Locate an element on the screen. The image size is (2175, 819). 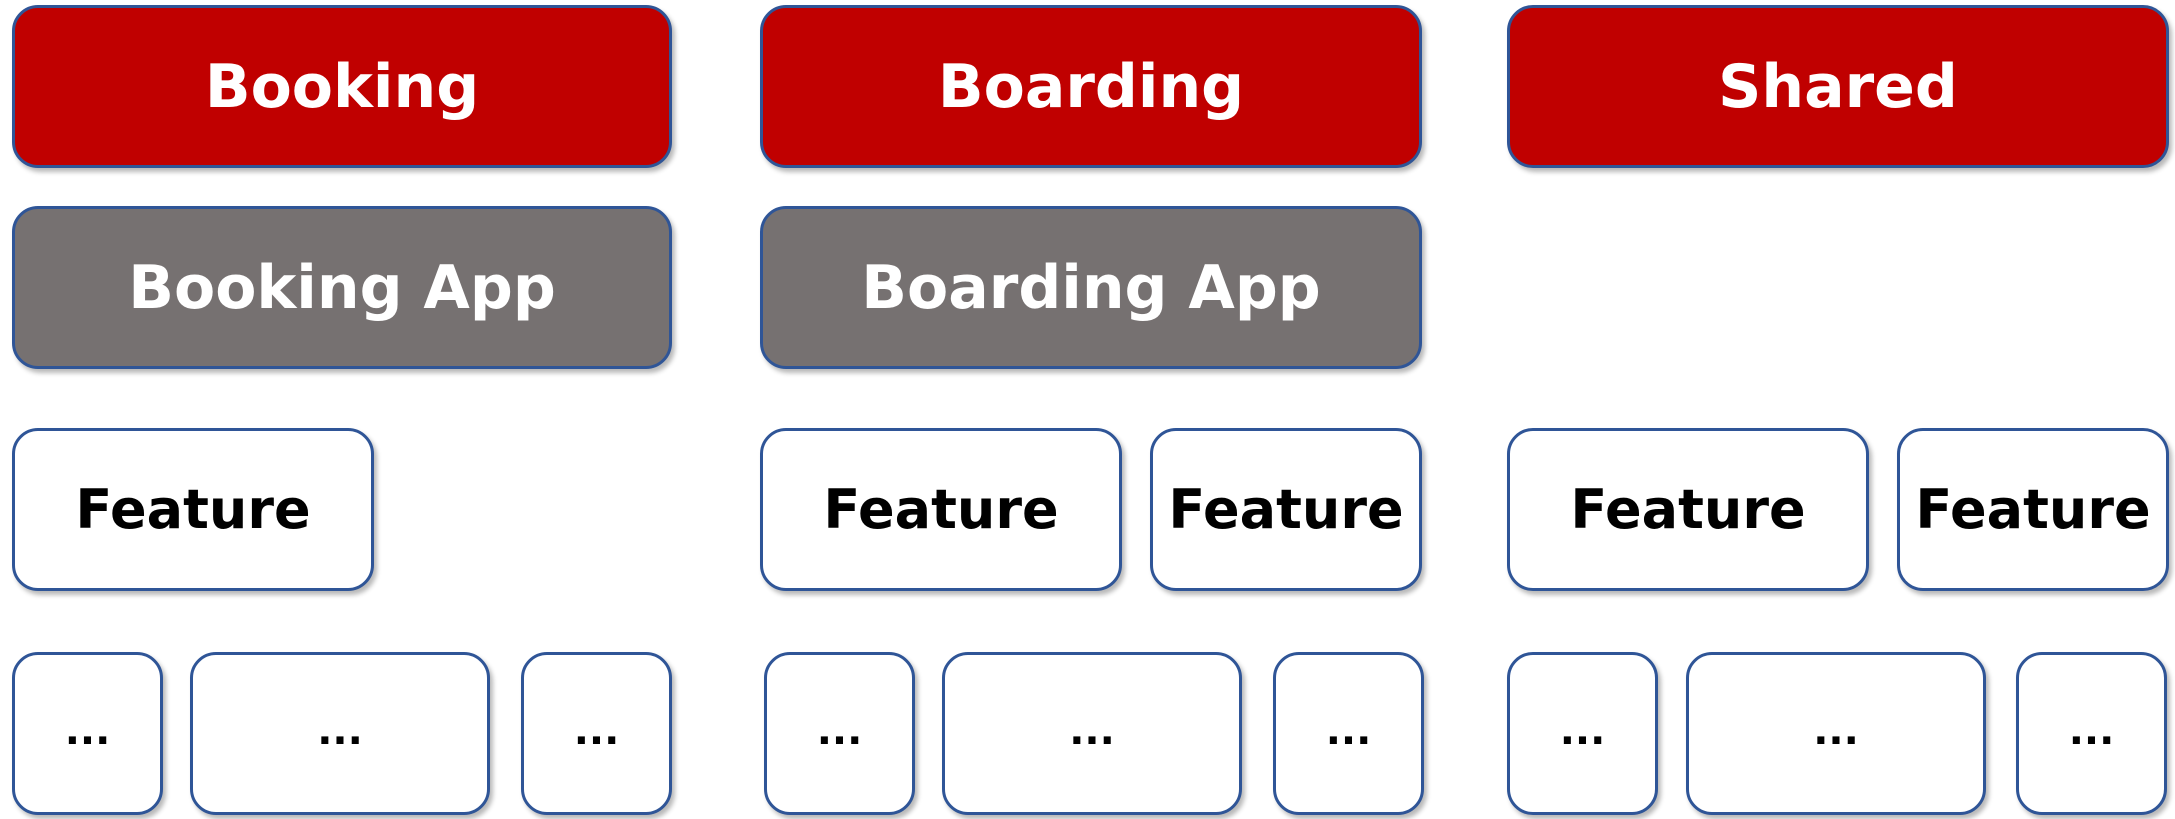
domain-box-booking: Booking is located at coordinates (342, 86).